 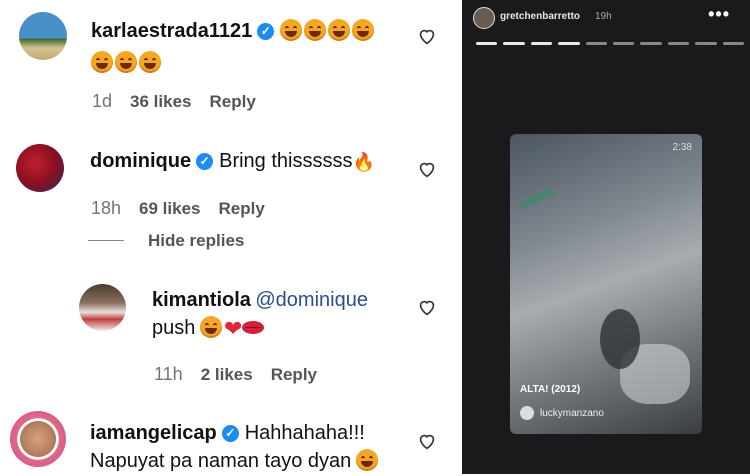 What do you see at coordinates (304, 433) in the screenshot?
I see `comment-text: Hahhahaha!!!` at bounding box center [304, 433].